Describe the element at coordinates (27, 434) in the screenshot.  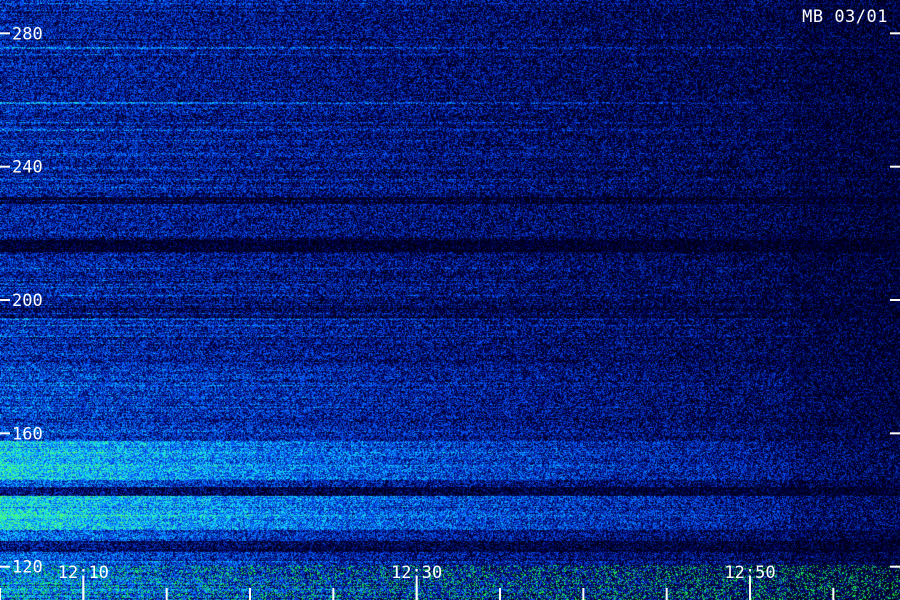
I see `y-tick-label: 160` at that location.